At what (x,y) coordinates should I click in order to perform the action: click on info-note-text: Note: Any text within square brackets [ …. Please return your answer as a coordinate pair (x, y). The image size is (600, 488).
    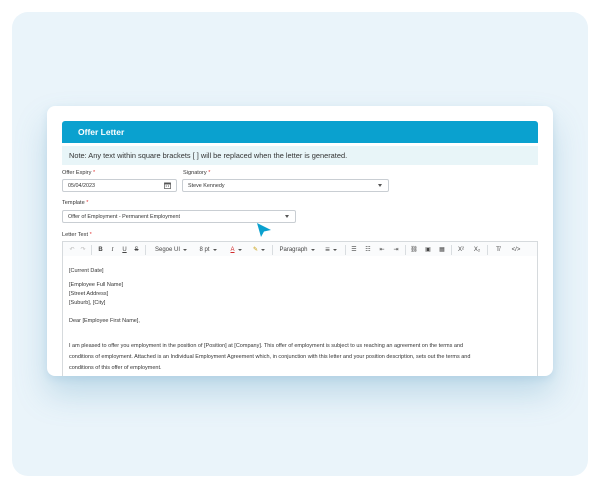
    Looking at the image, I should click on (208, 155).